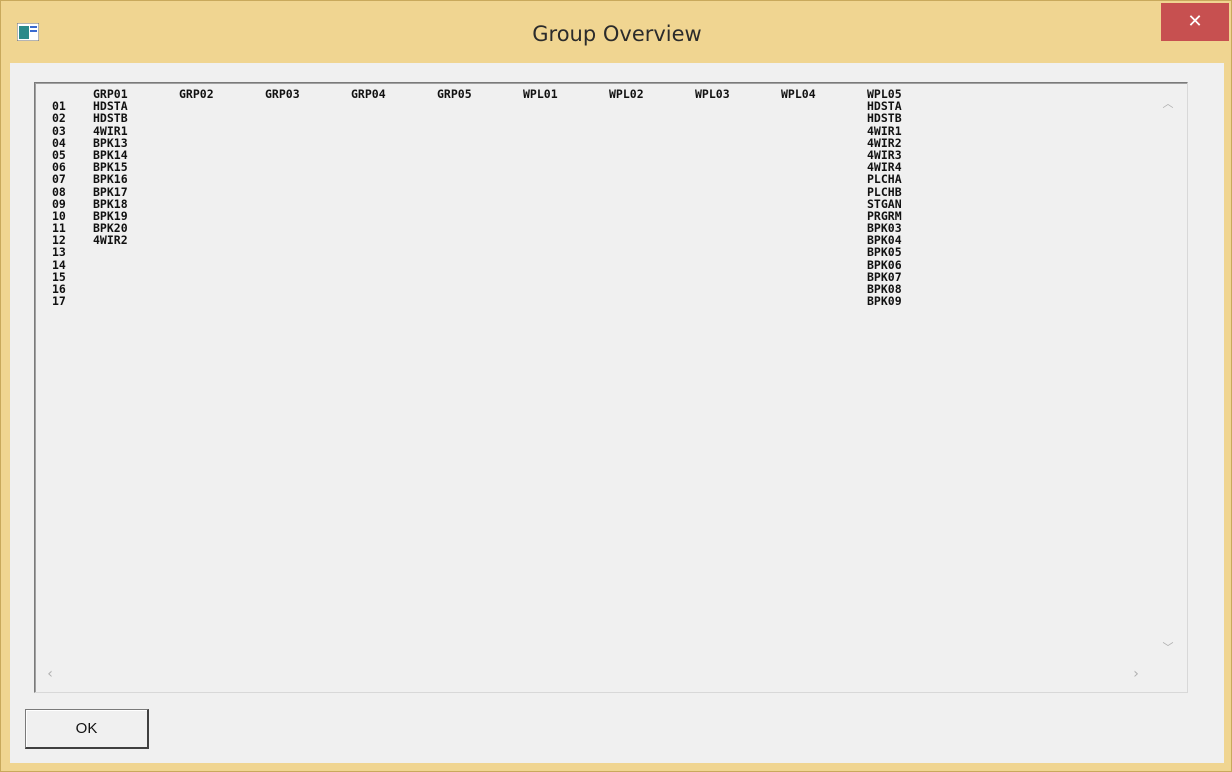 The height and width of the screenshot is (772, 1232). I want to click on table-cell: PLCHA, so click(884, 179).